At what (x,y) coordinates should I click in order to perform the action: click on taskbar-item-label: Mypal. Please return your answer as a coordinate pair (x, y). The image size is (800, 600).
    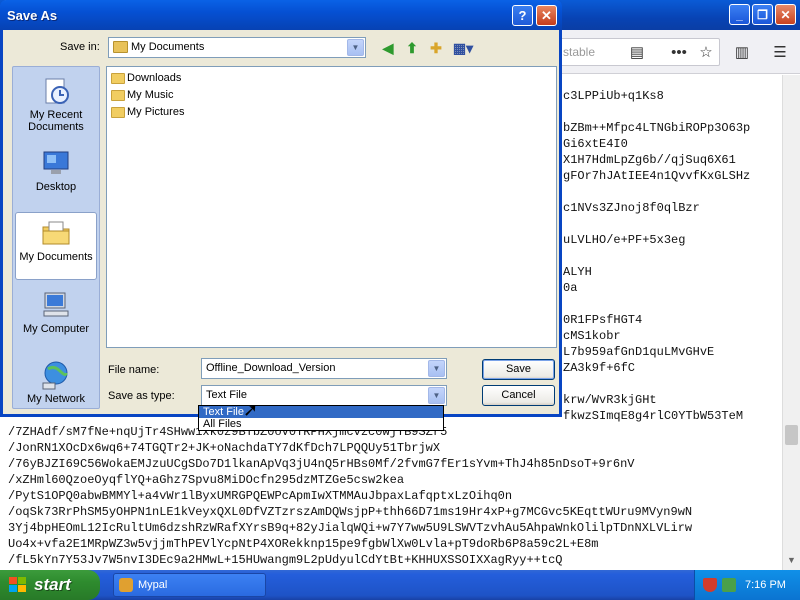
    Looking at the image, I should click on (153, 585).